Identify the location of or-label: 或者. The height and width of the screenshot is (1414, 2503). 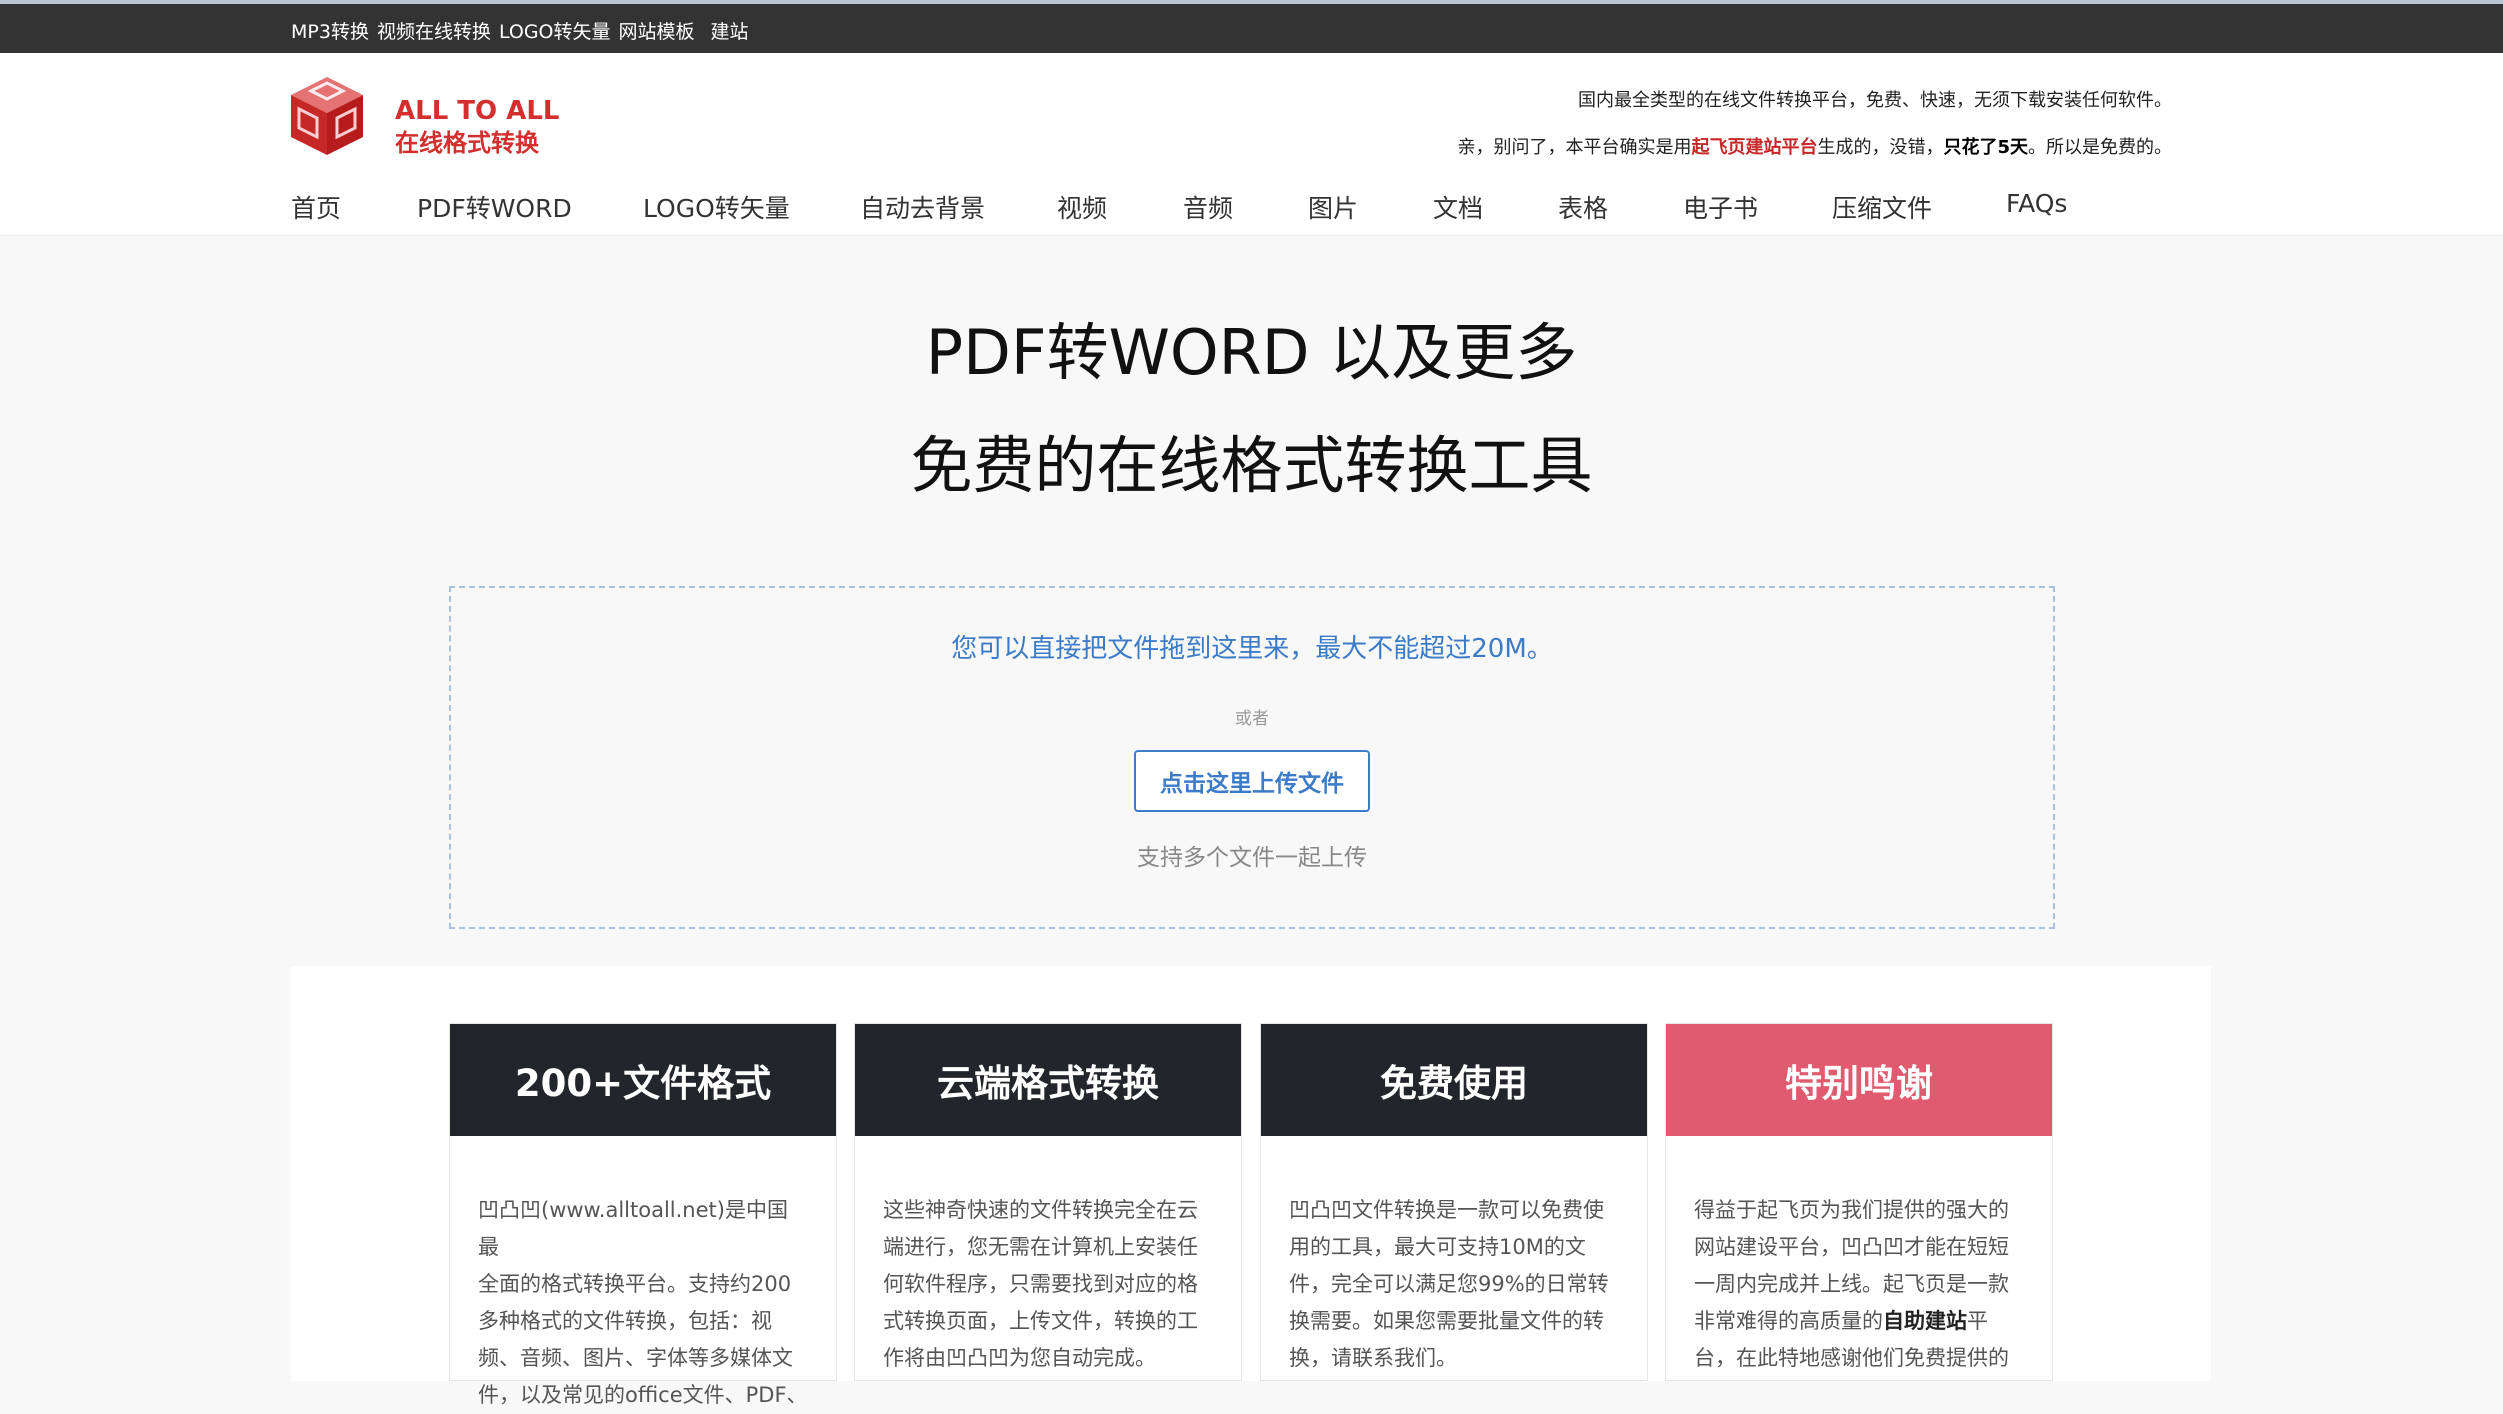
(1252, 719).